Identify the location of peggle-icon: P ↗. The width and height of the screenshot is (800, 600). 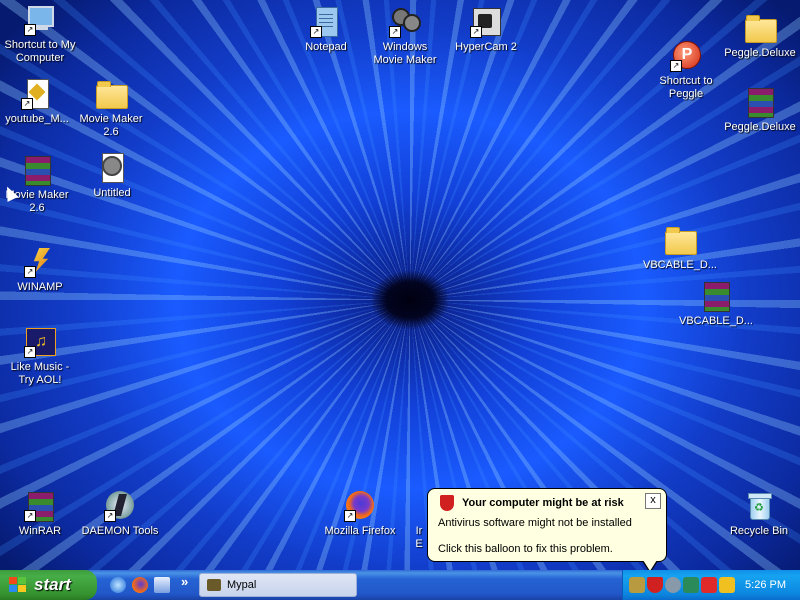
(686, 56).